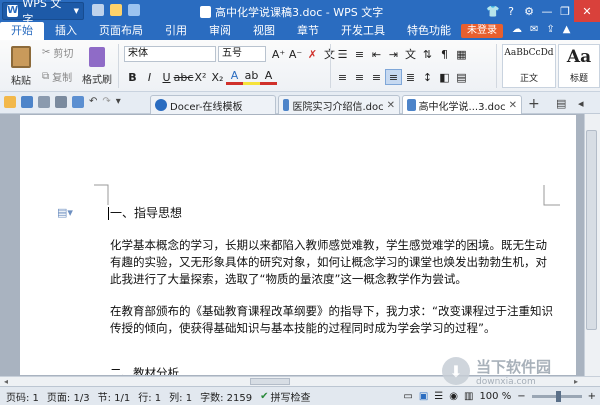 The width and height of the screenshot is (600, 405). I want to click on menu-review: 审阅, so click(220, 31).